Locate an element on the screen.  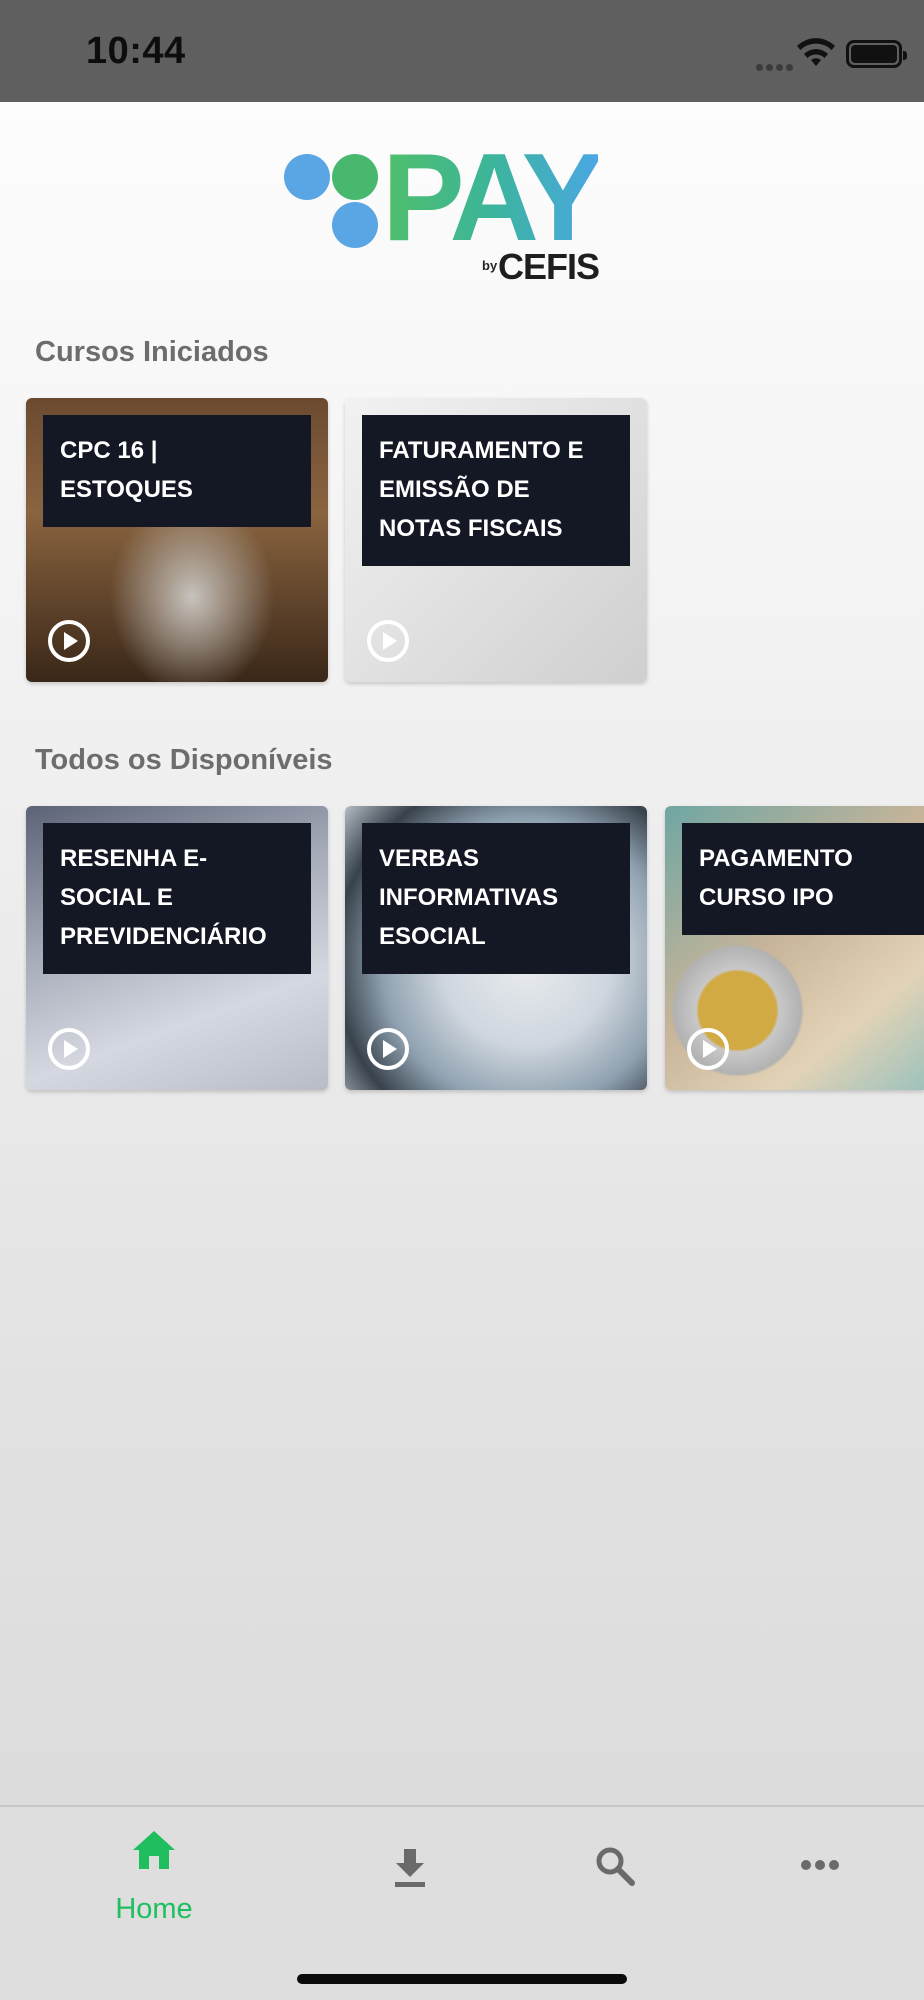
tab-downloads is located at coordinates (410, 1867).